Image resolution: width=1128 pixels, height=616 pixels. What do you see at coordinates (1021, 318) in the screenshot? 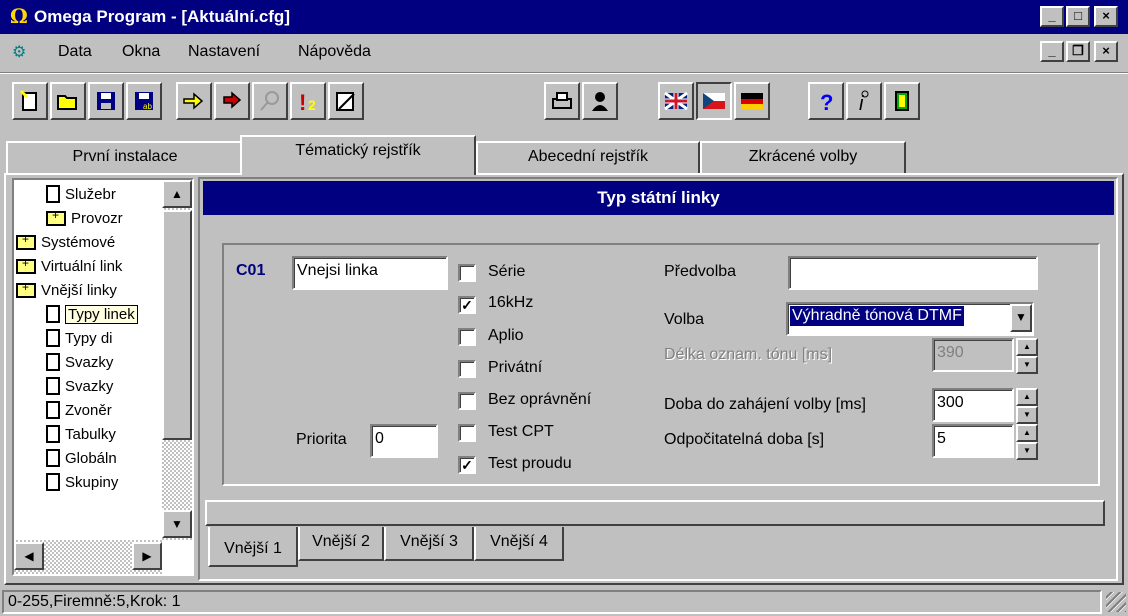
I see `dropdown-arrow-icon: ▼` at bounding box center [1021, 318].